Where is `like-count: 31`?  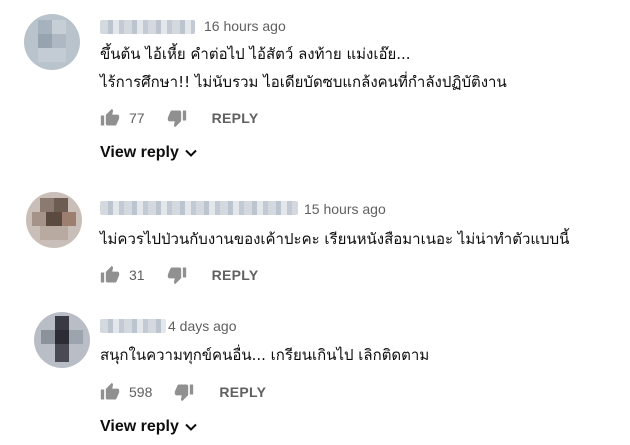
like-count: 31 is located at coordinates (137, 275).